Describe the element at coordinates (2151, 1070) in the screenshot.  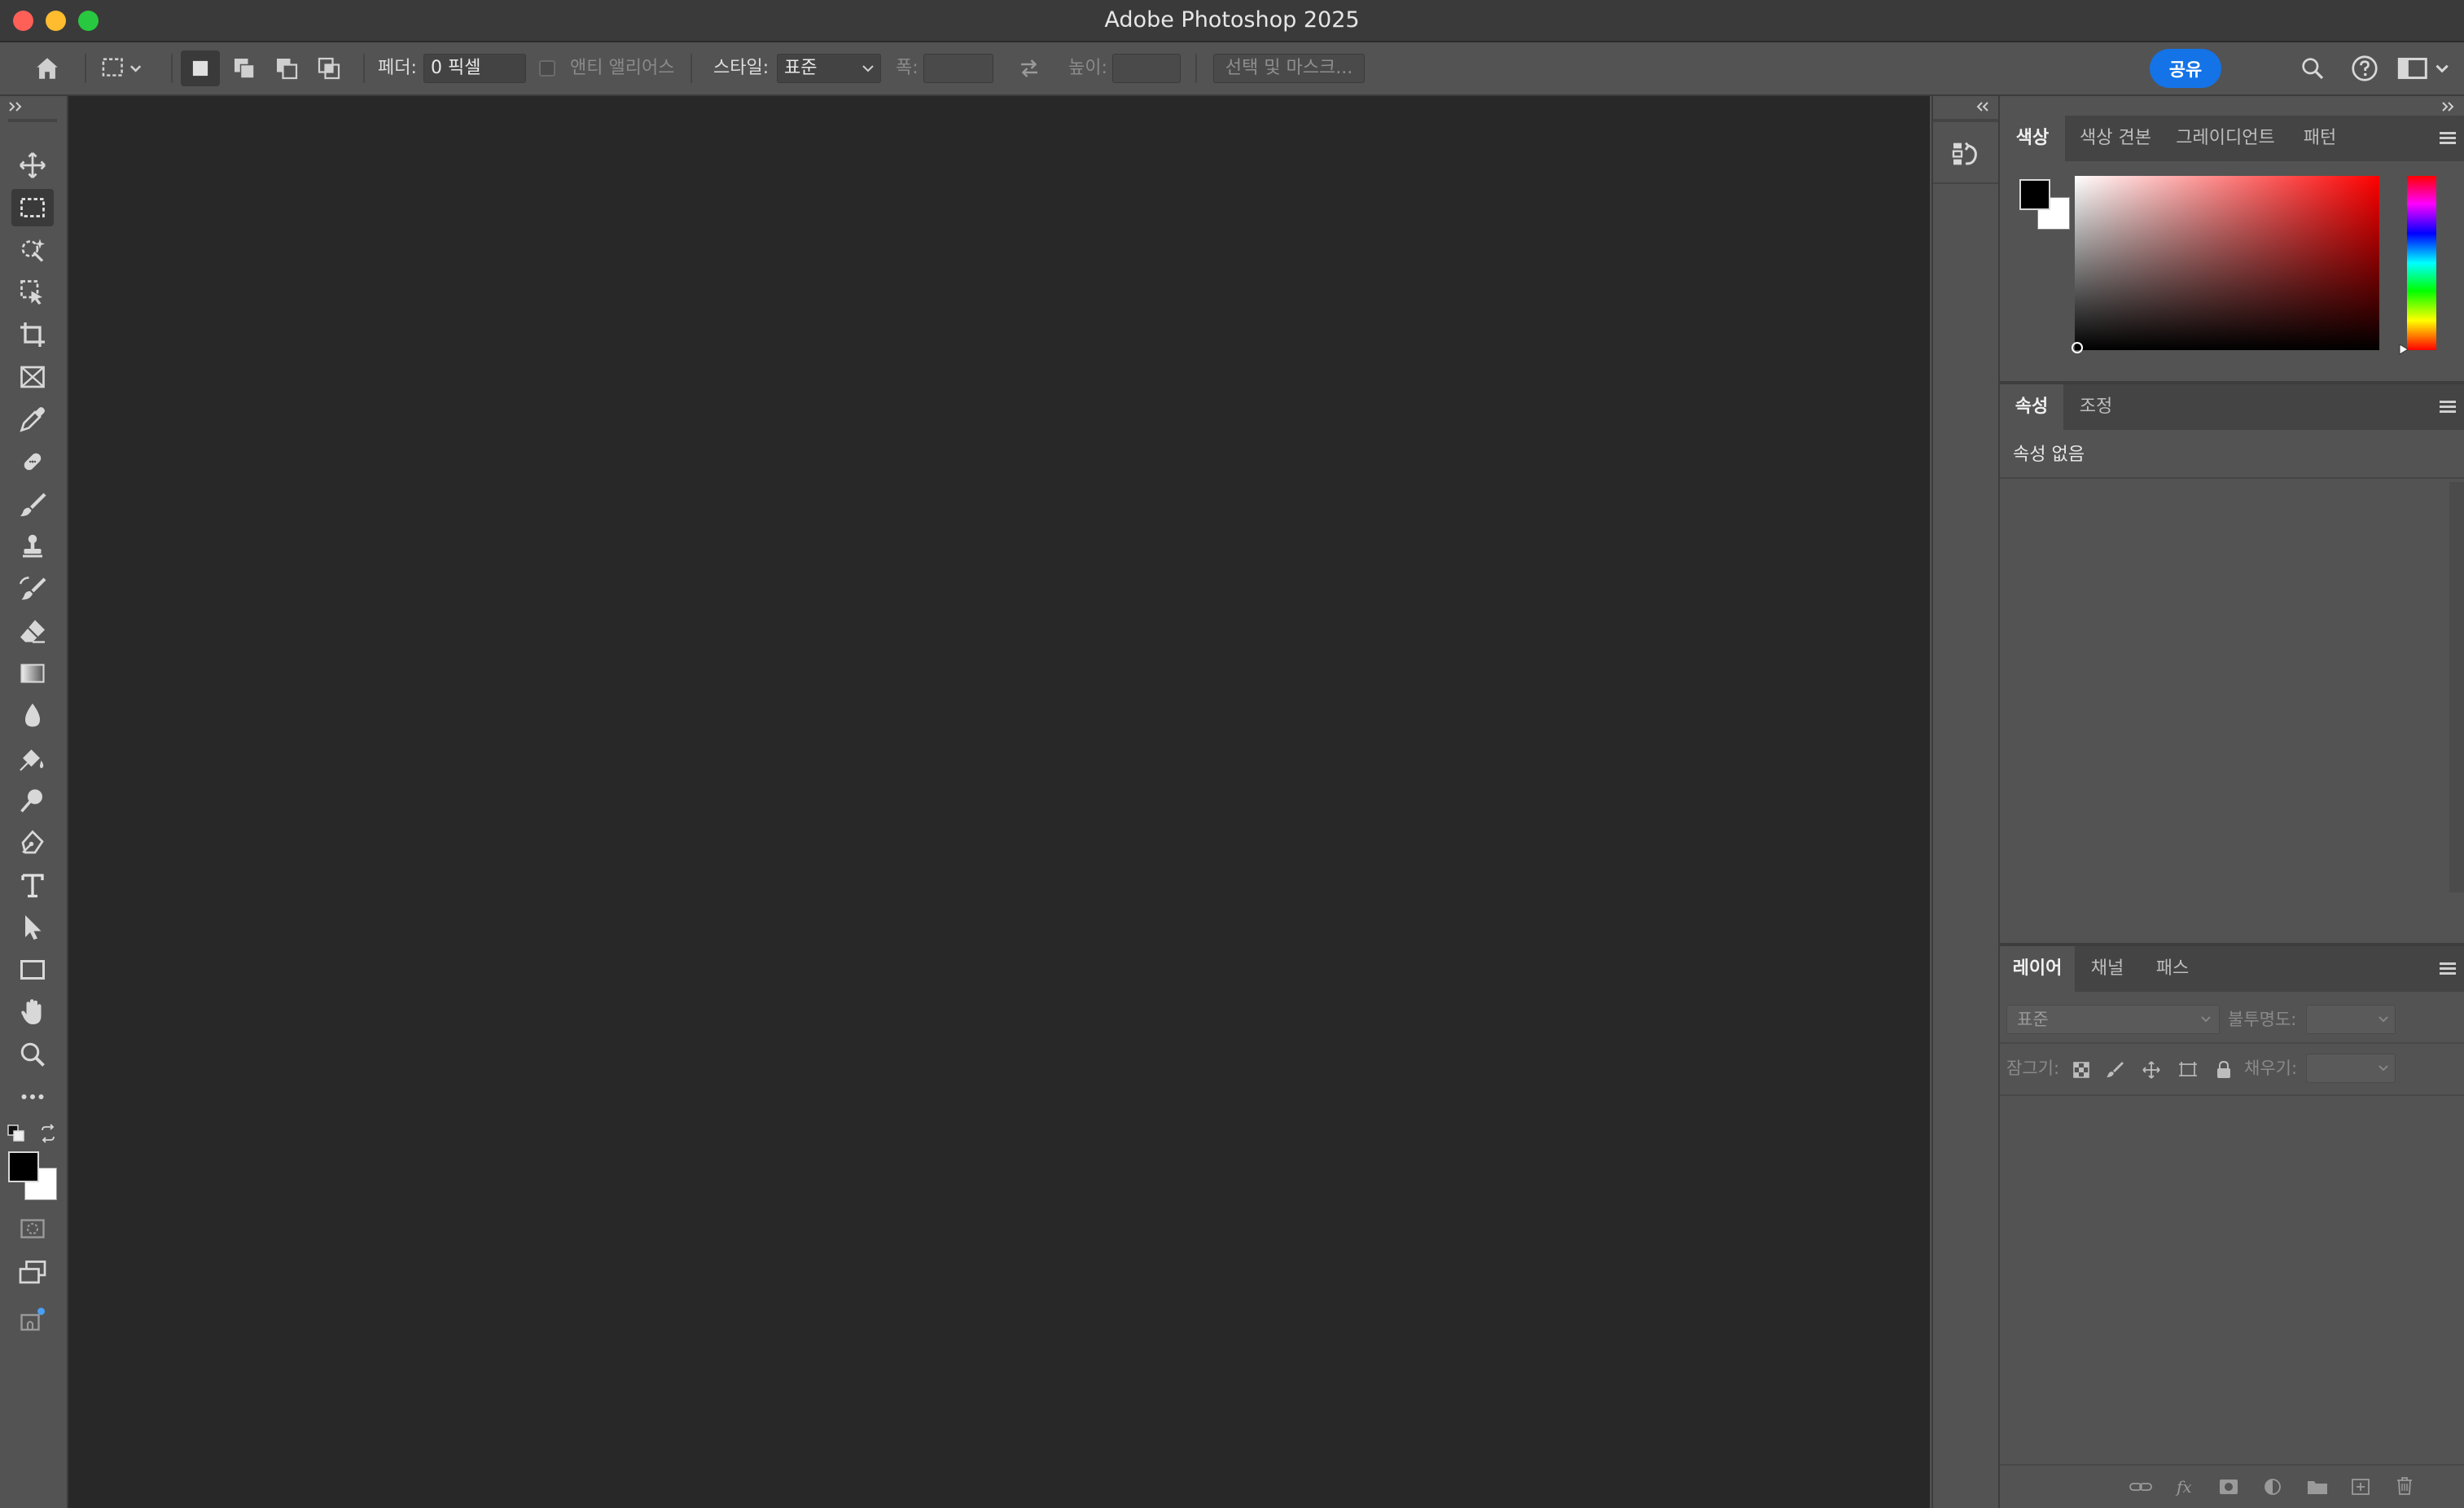
I see `lock-position-icon` at that location.